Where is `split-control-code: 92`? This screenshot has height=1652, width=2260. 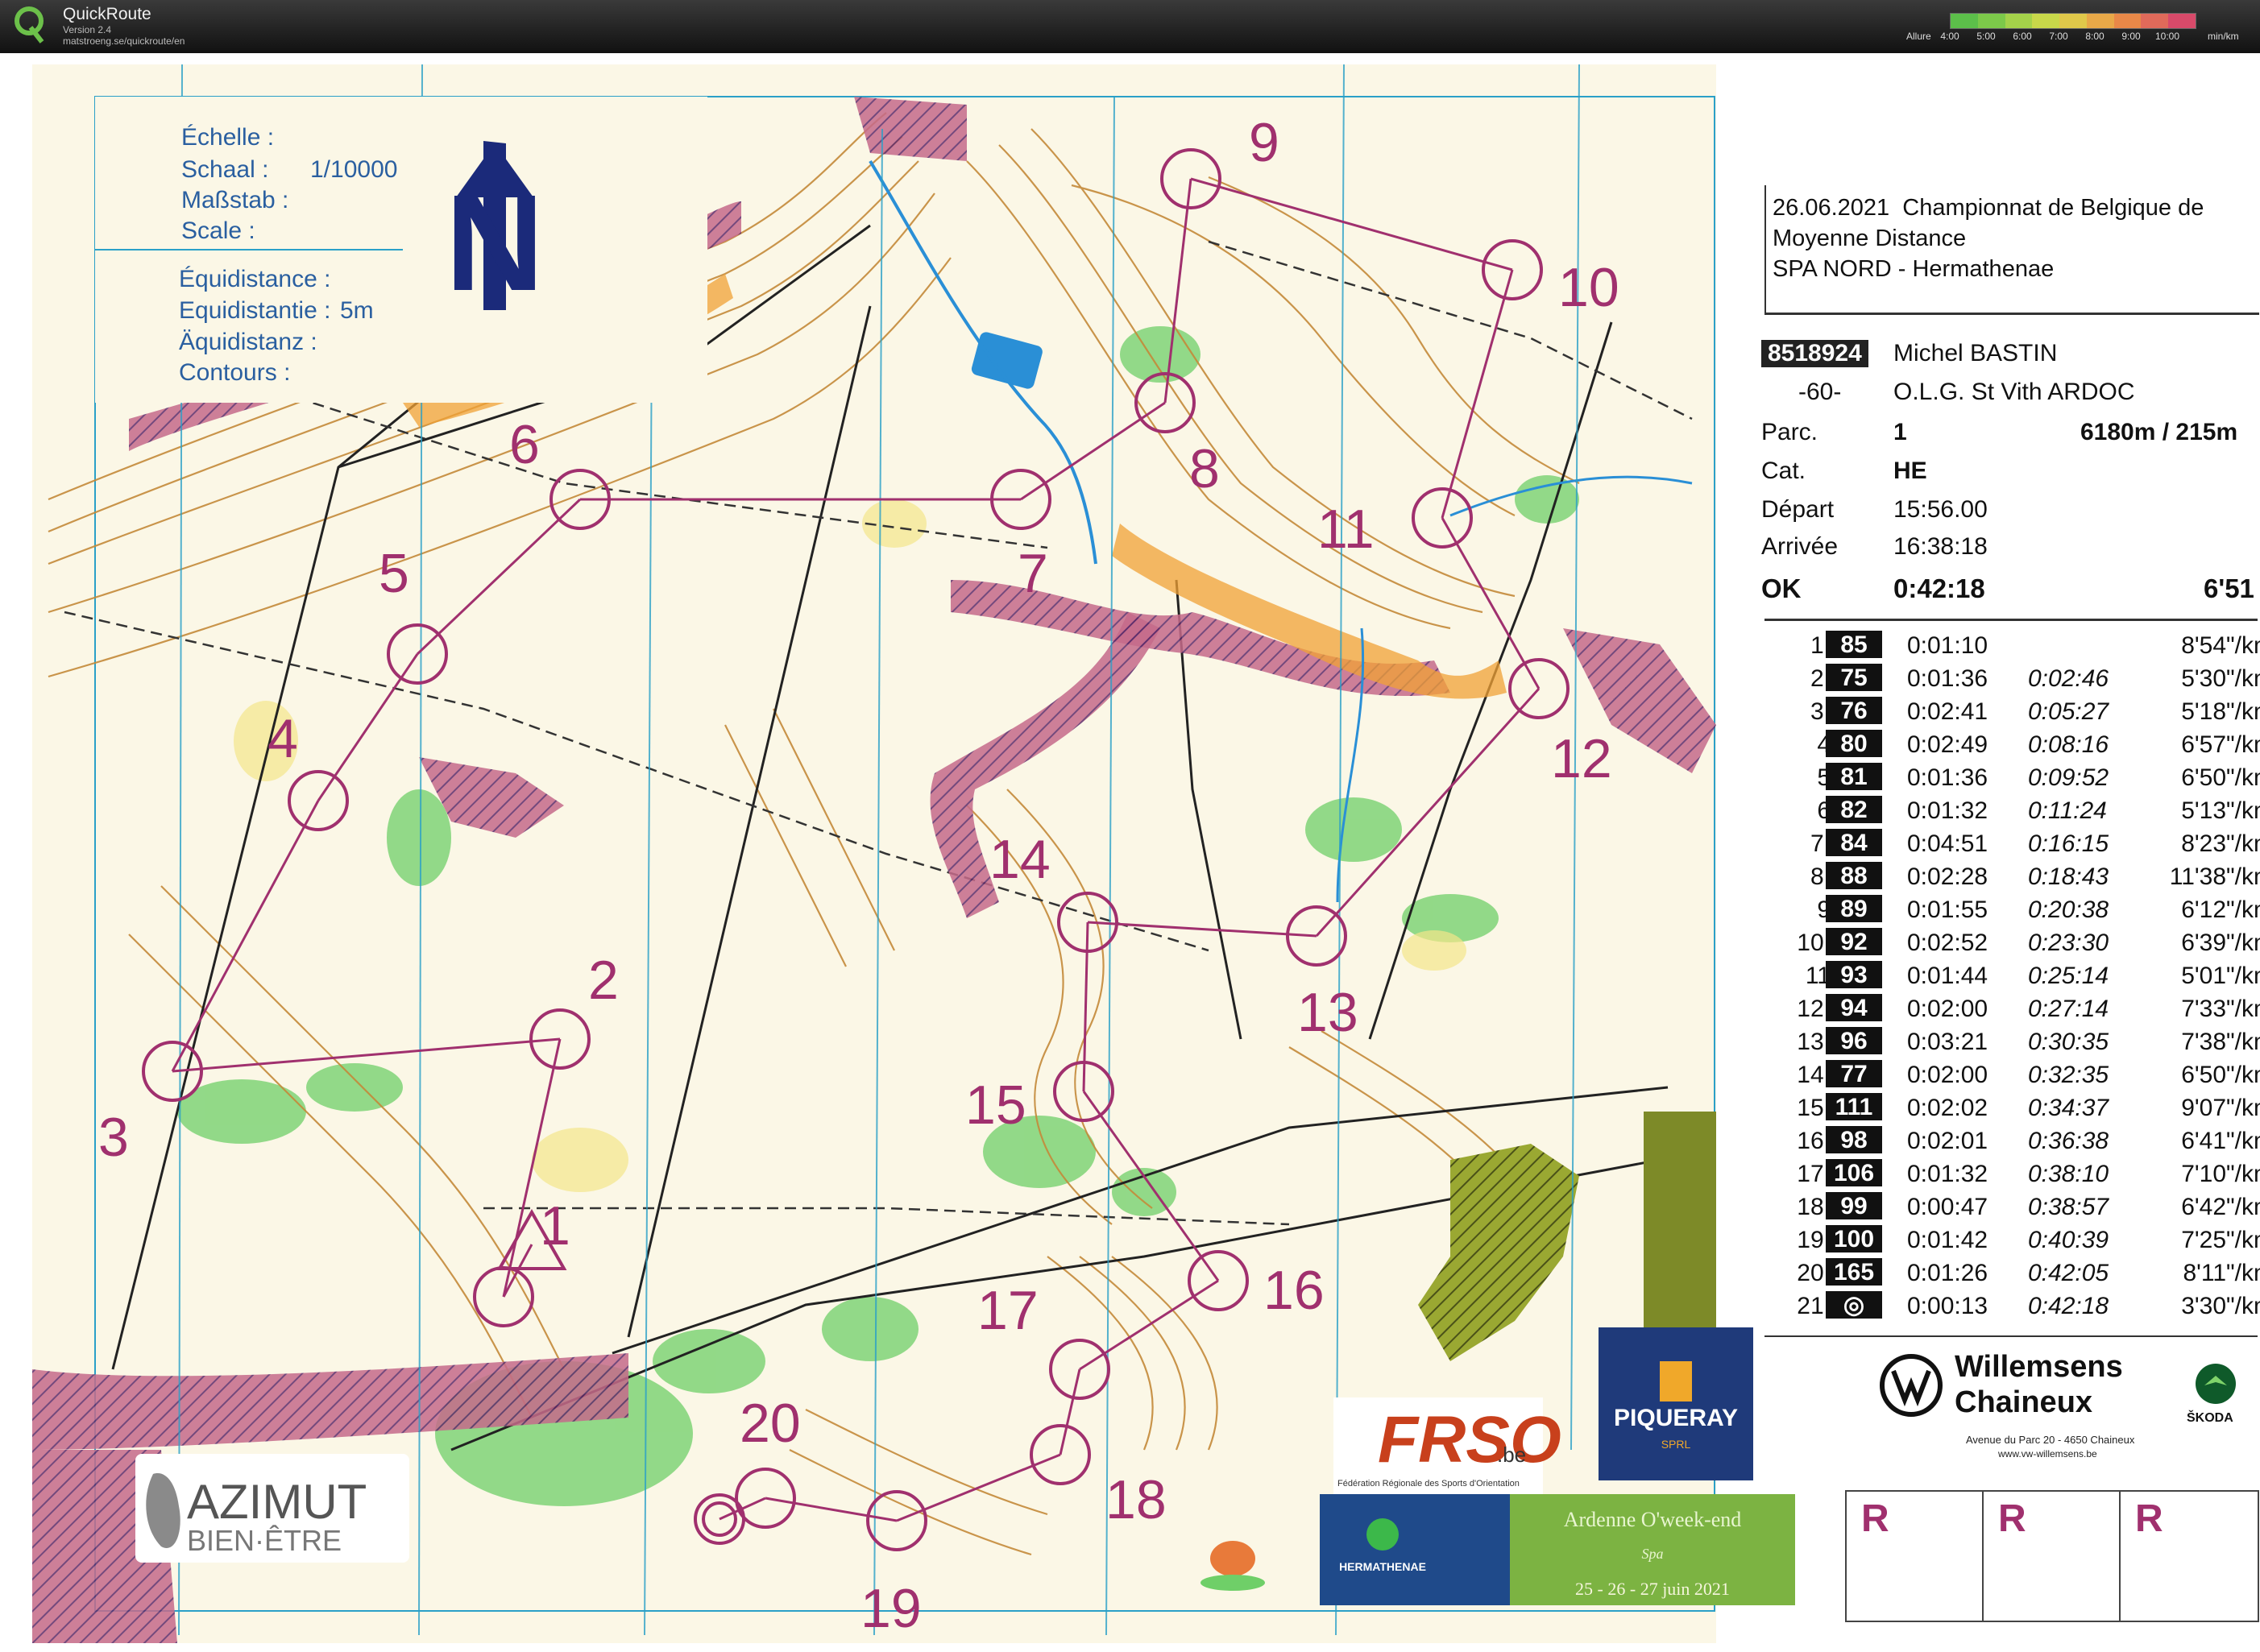 split-control-code: 92 is located at coordinates (1854, 942).